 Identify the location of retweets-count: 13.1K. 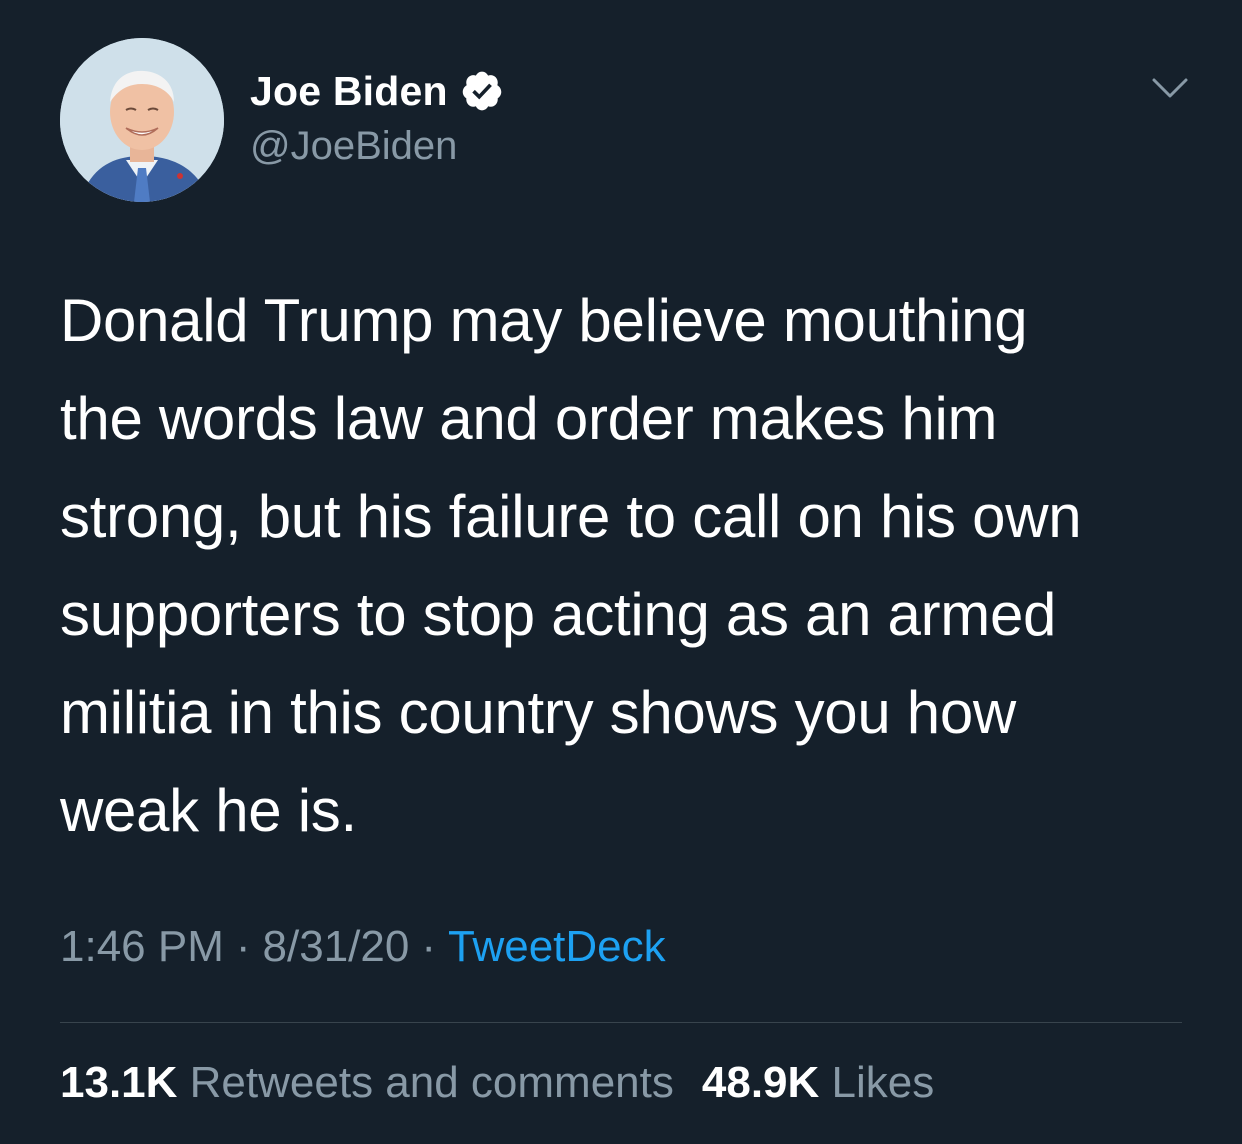
(119, 1082).